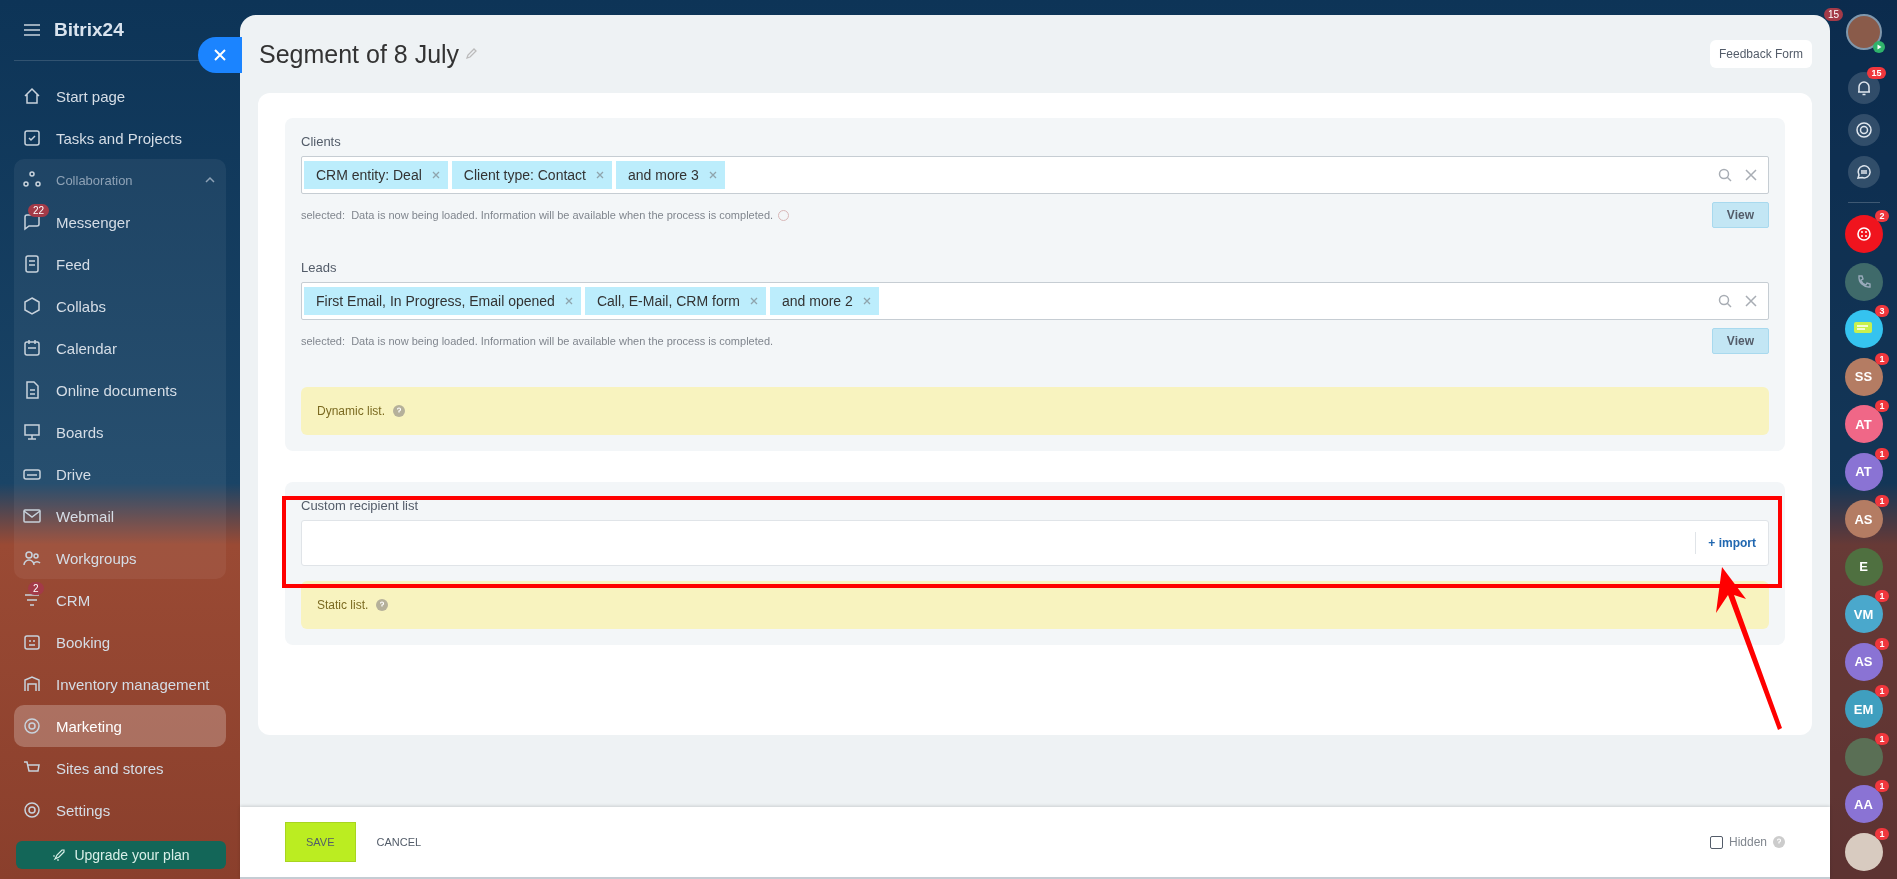 This screenshot has width=1897, height=879. What do you see at coordinates (120, 432) in the screenshot?
I see `sidebar-item: Boards` at bounding box center [120, 432].